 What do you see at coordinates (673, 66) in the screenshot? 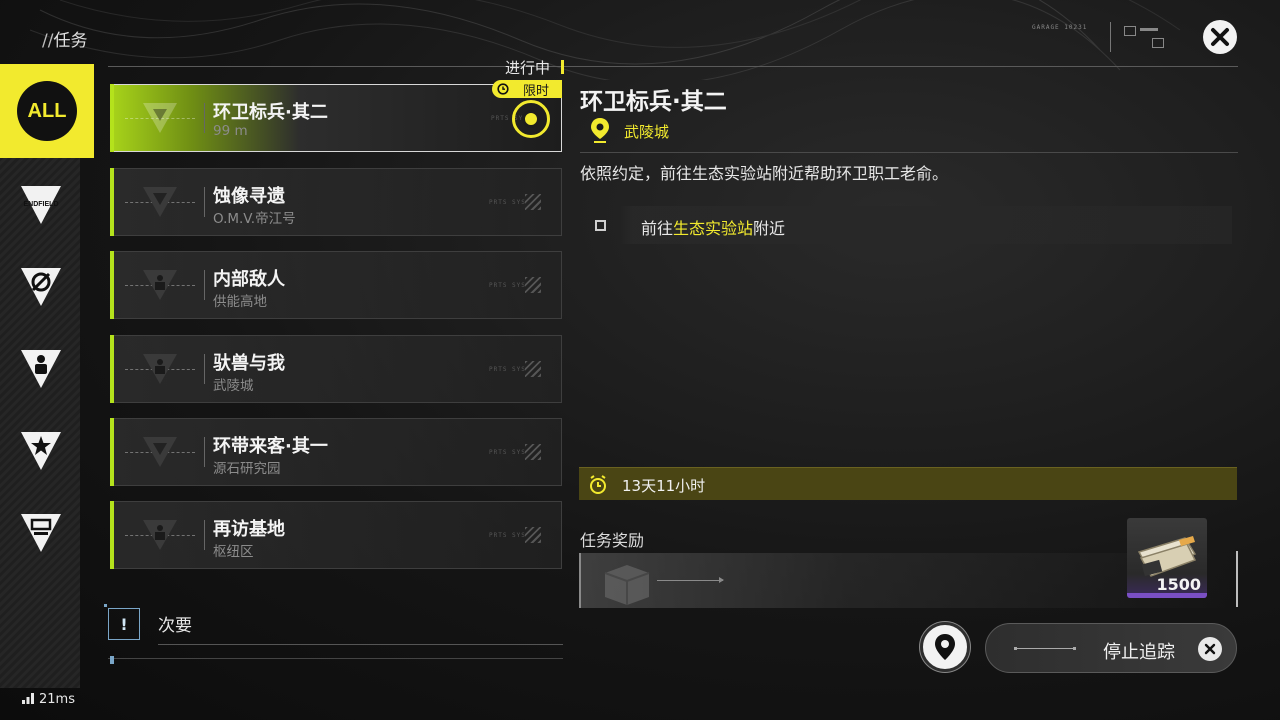
I see `header-divider` at bounding box center [673, 66].